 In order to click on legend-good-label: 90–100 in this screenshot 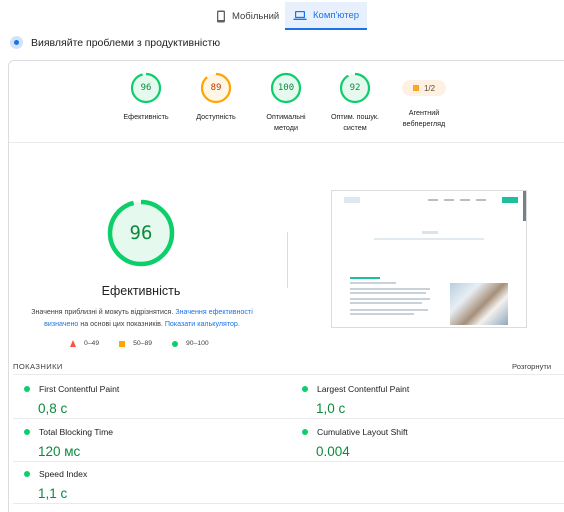, I will do `click(197, 343)`.